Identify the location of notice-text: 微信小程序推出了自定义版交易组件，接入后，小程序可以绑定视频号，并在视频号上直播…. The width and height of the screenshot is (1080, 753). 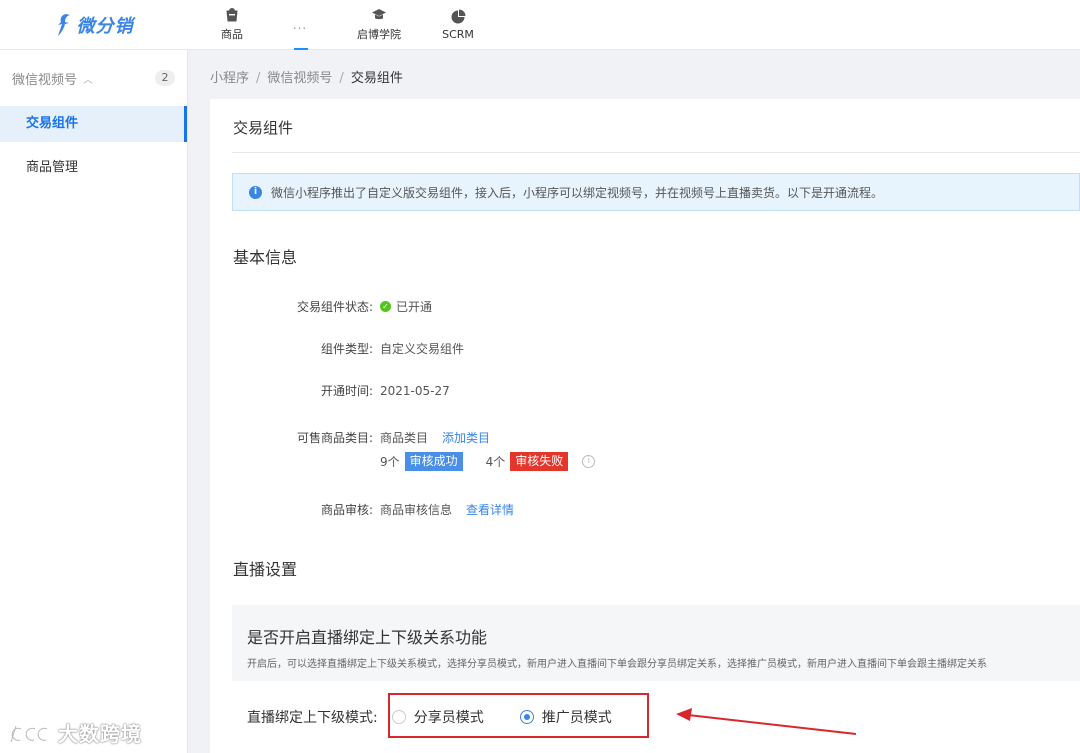
(577, 192).